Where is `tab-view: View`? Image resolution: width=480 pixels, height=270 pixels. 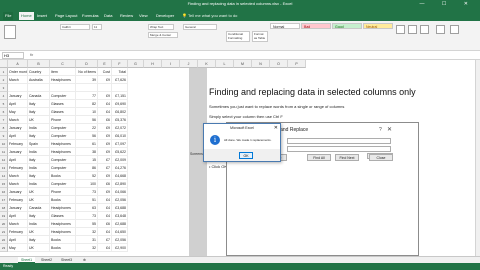
tab-view: View is located at coordinates (143, 16).